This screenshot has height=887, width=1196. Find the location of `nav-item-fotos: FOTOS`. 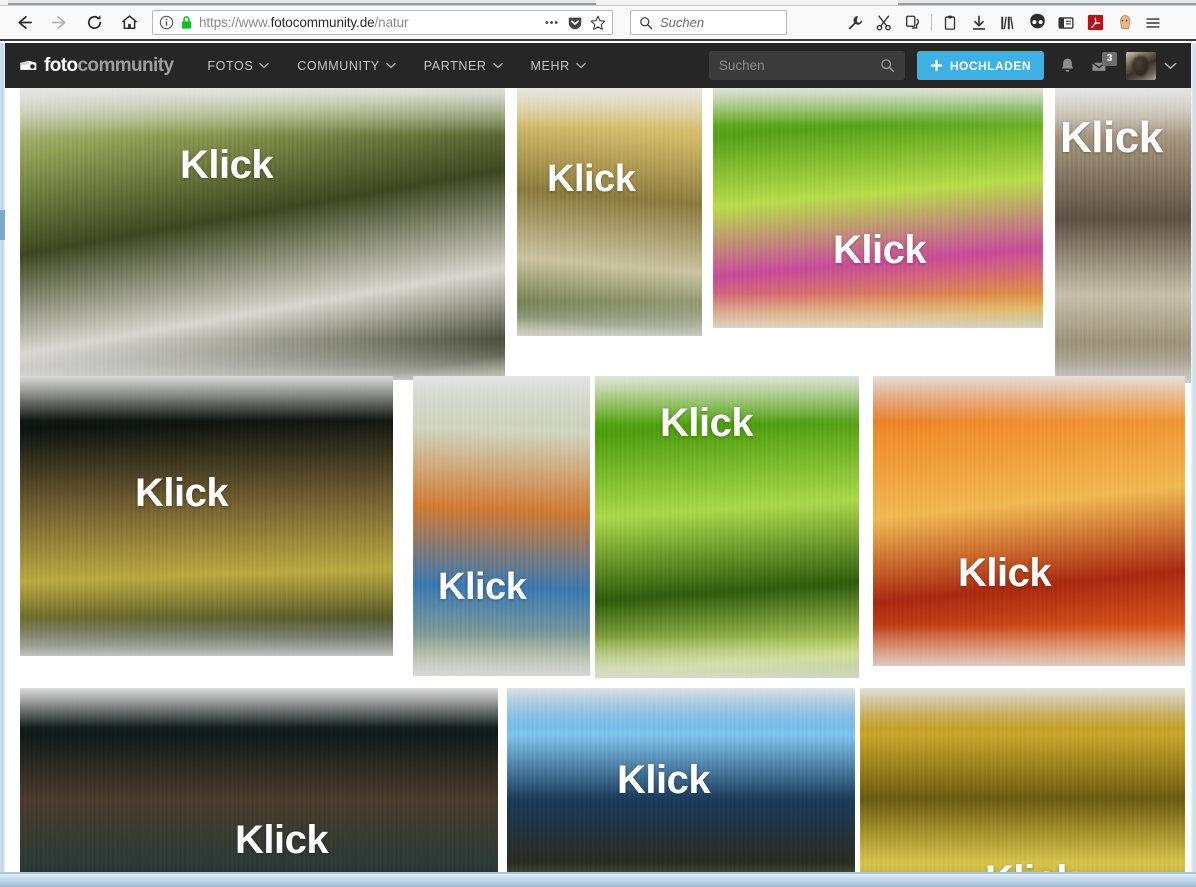

nav-item-fotos: FOTOS is located at coordinates (238, 65).